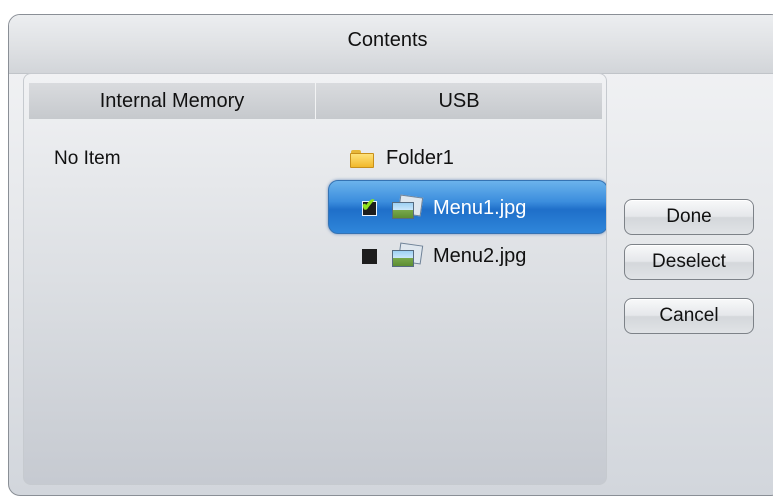 This screenshot has height=496, width=773. Describe the element at coordinates (420, 158) in the screenshot. I see `folder-label: Folder1` at that location.